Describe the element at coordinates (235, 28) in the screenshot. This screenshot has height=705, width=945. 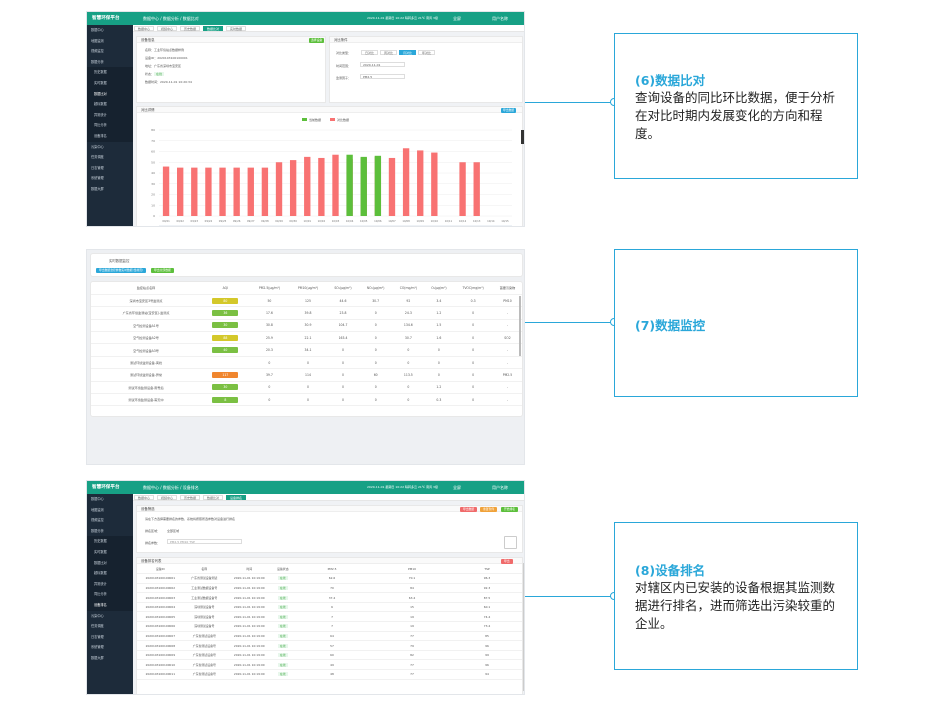
I see `tab: 实时数据` at that location.